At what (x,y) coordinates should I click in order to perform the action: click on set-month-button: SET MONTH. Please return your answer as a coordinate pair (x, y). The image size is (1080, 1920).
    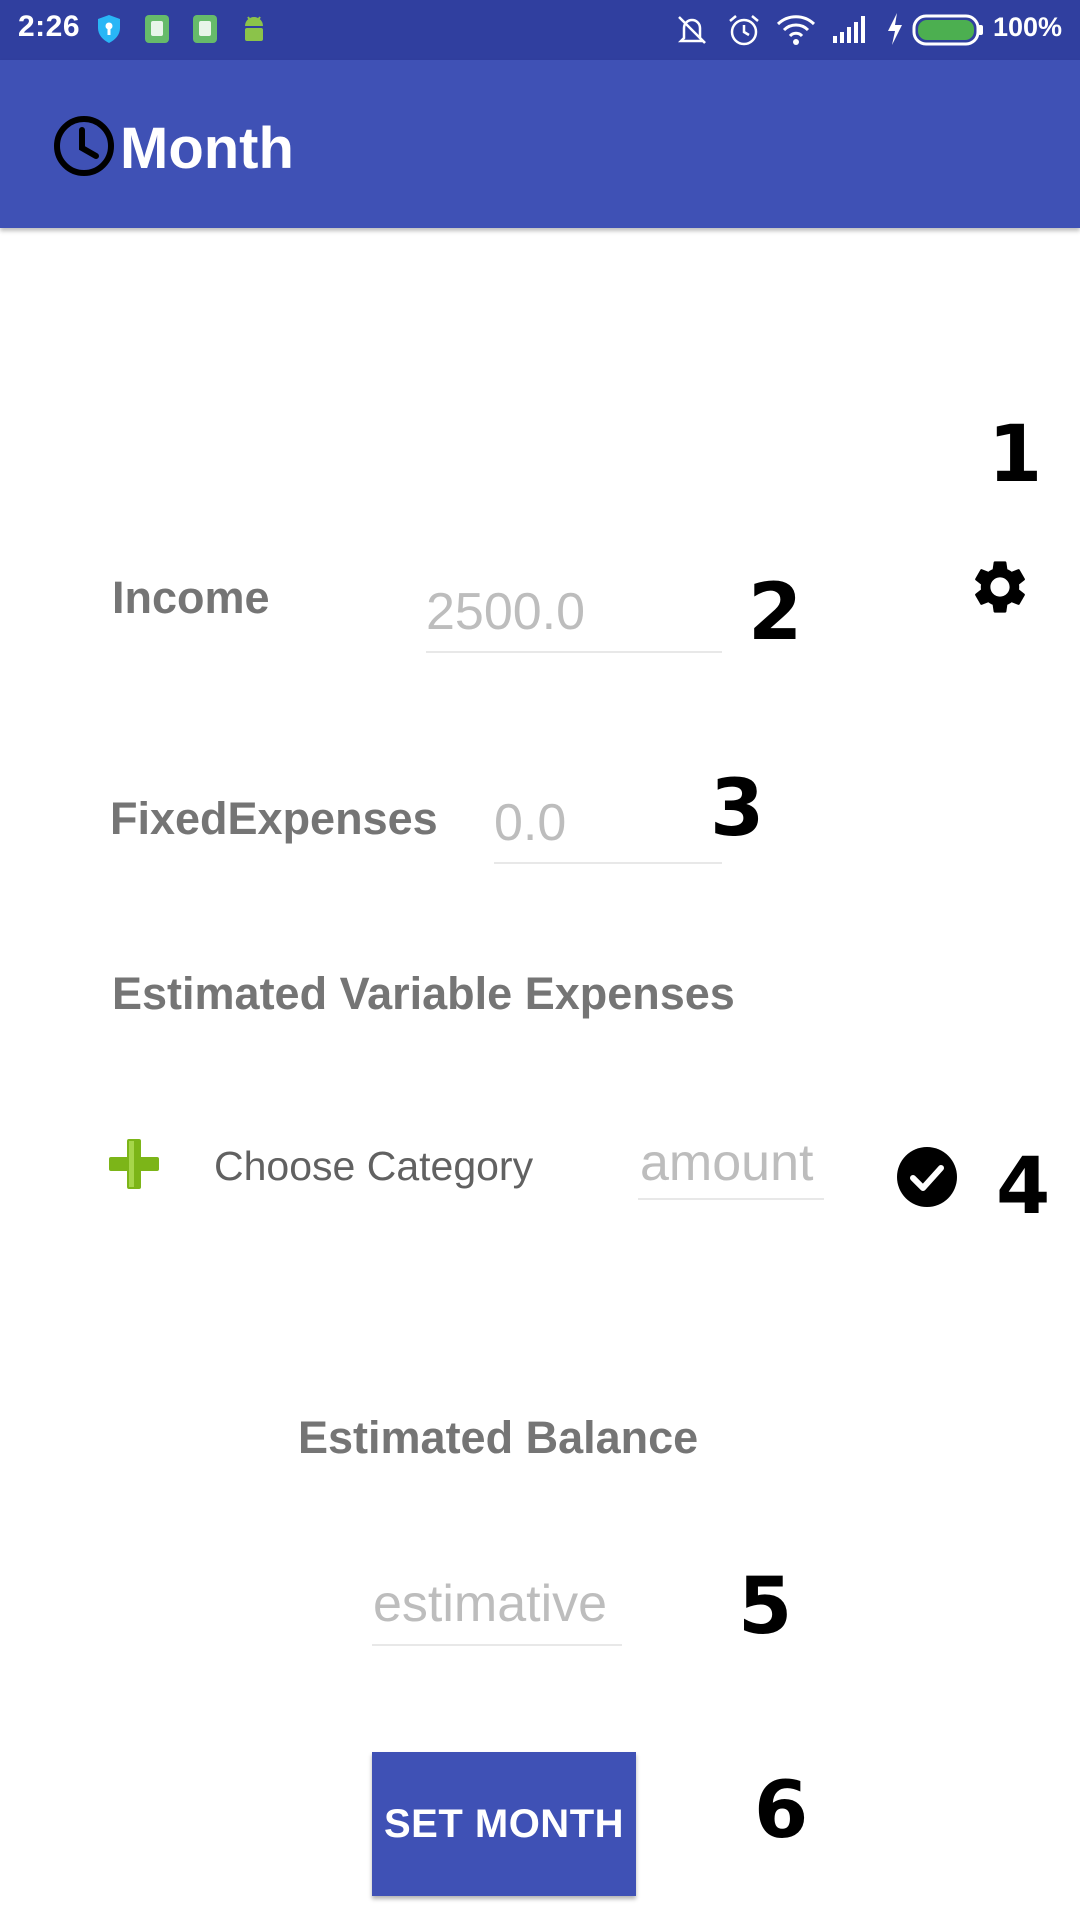
    Looking at the image, I should click on (504, 1824).